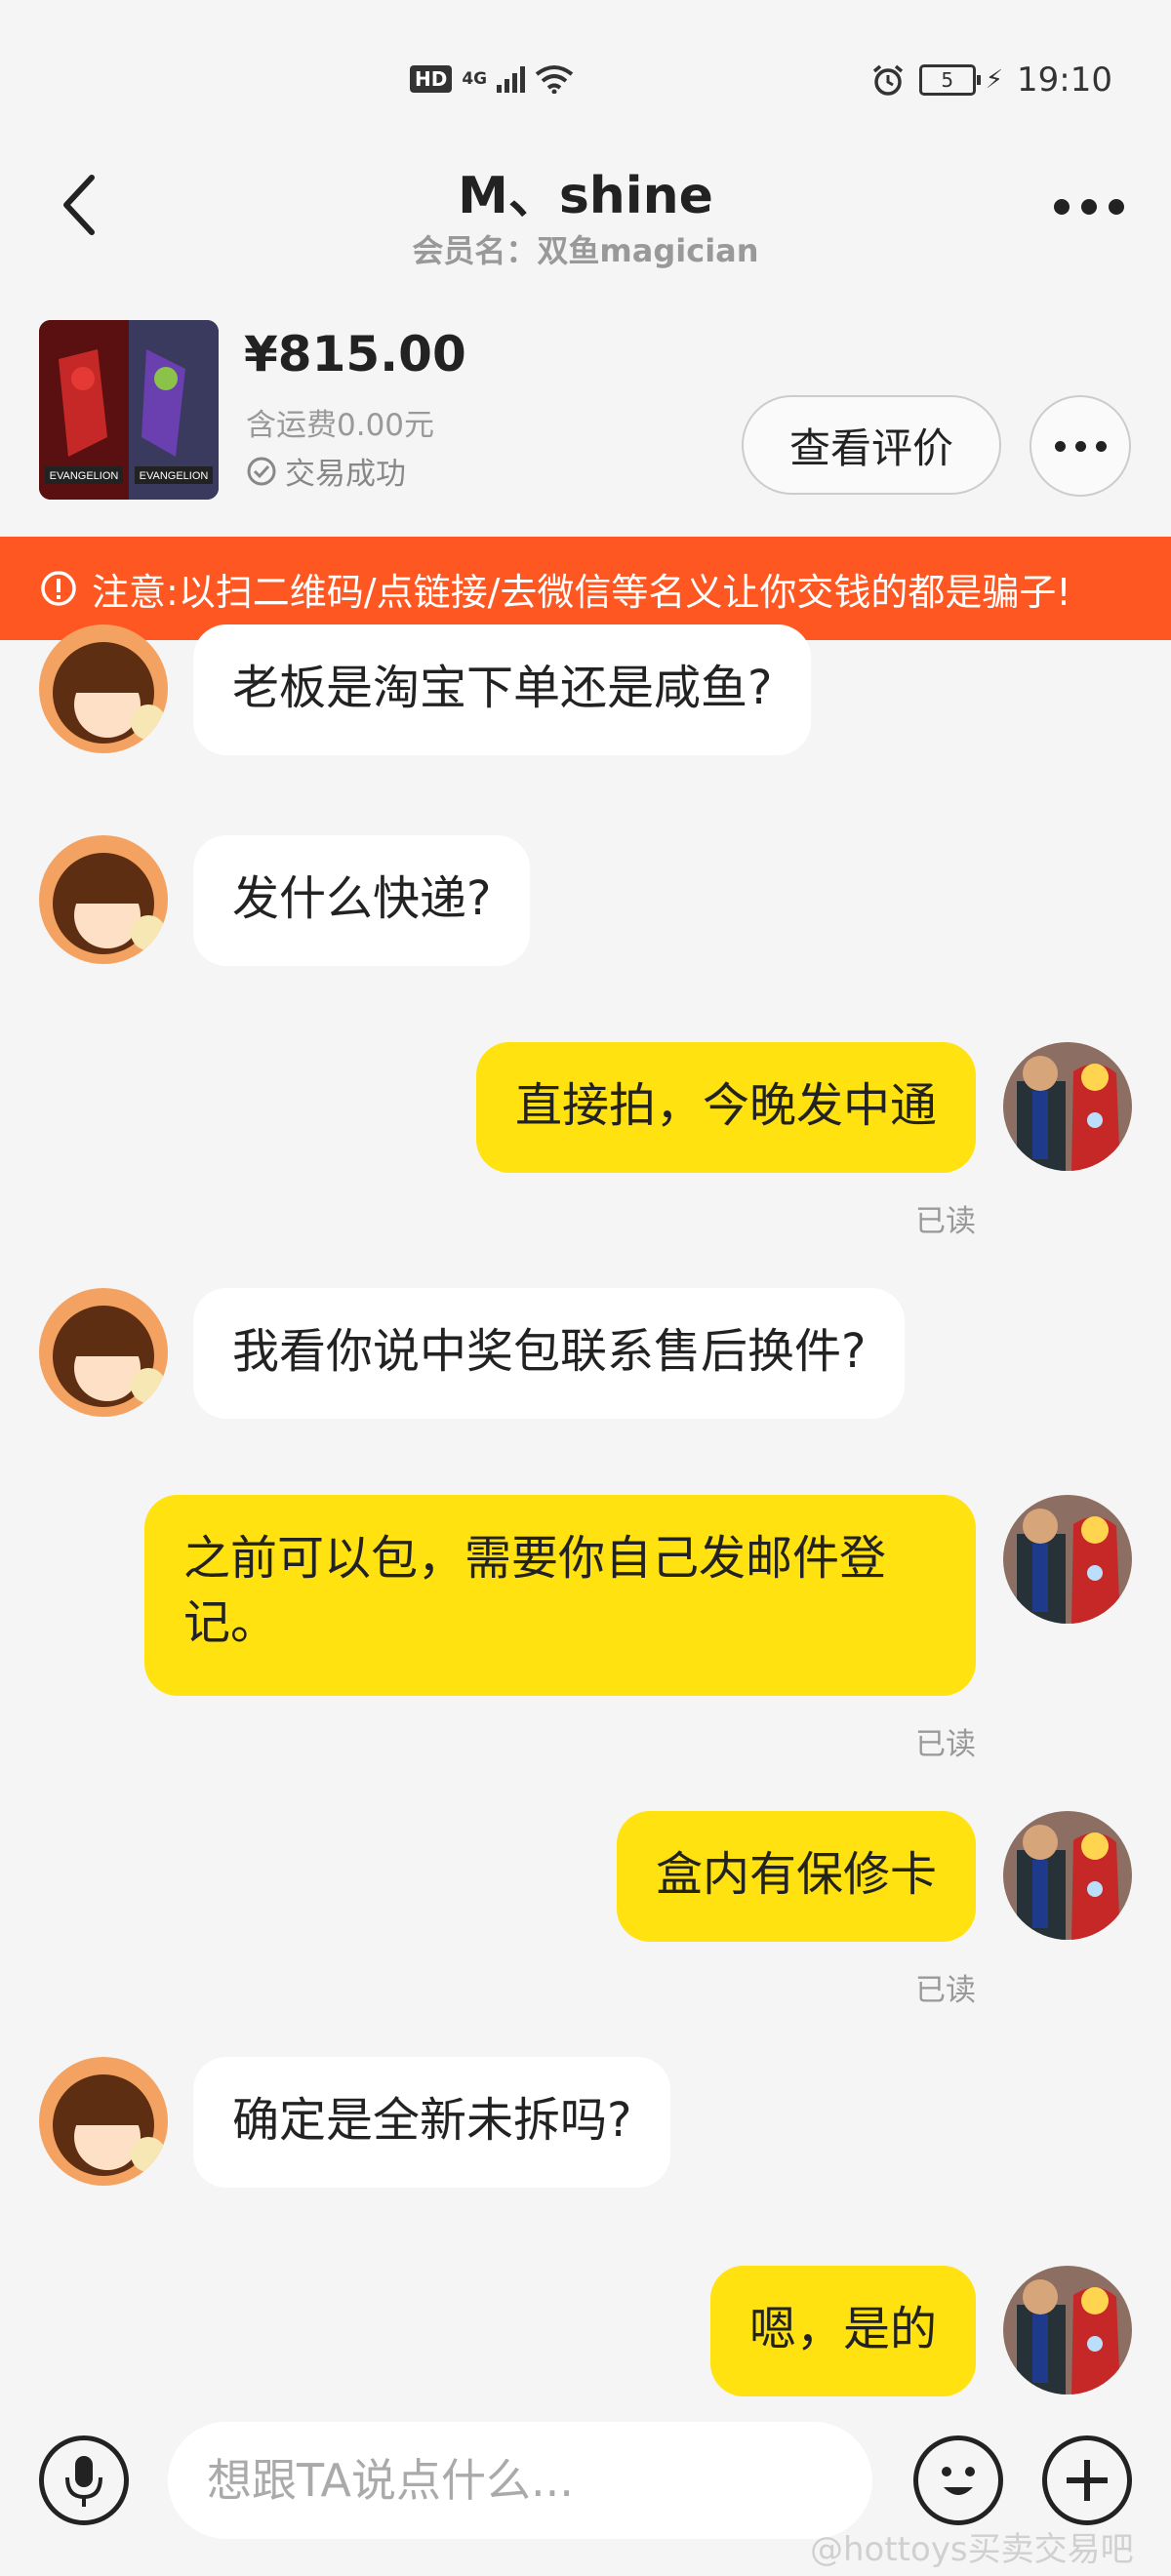 The height and width of the screenshot is (2576, 1171). I want to click on product-thumbnail-art: EVANGELION EVANGELION, so click(129, 410).